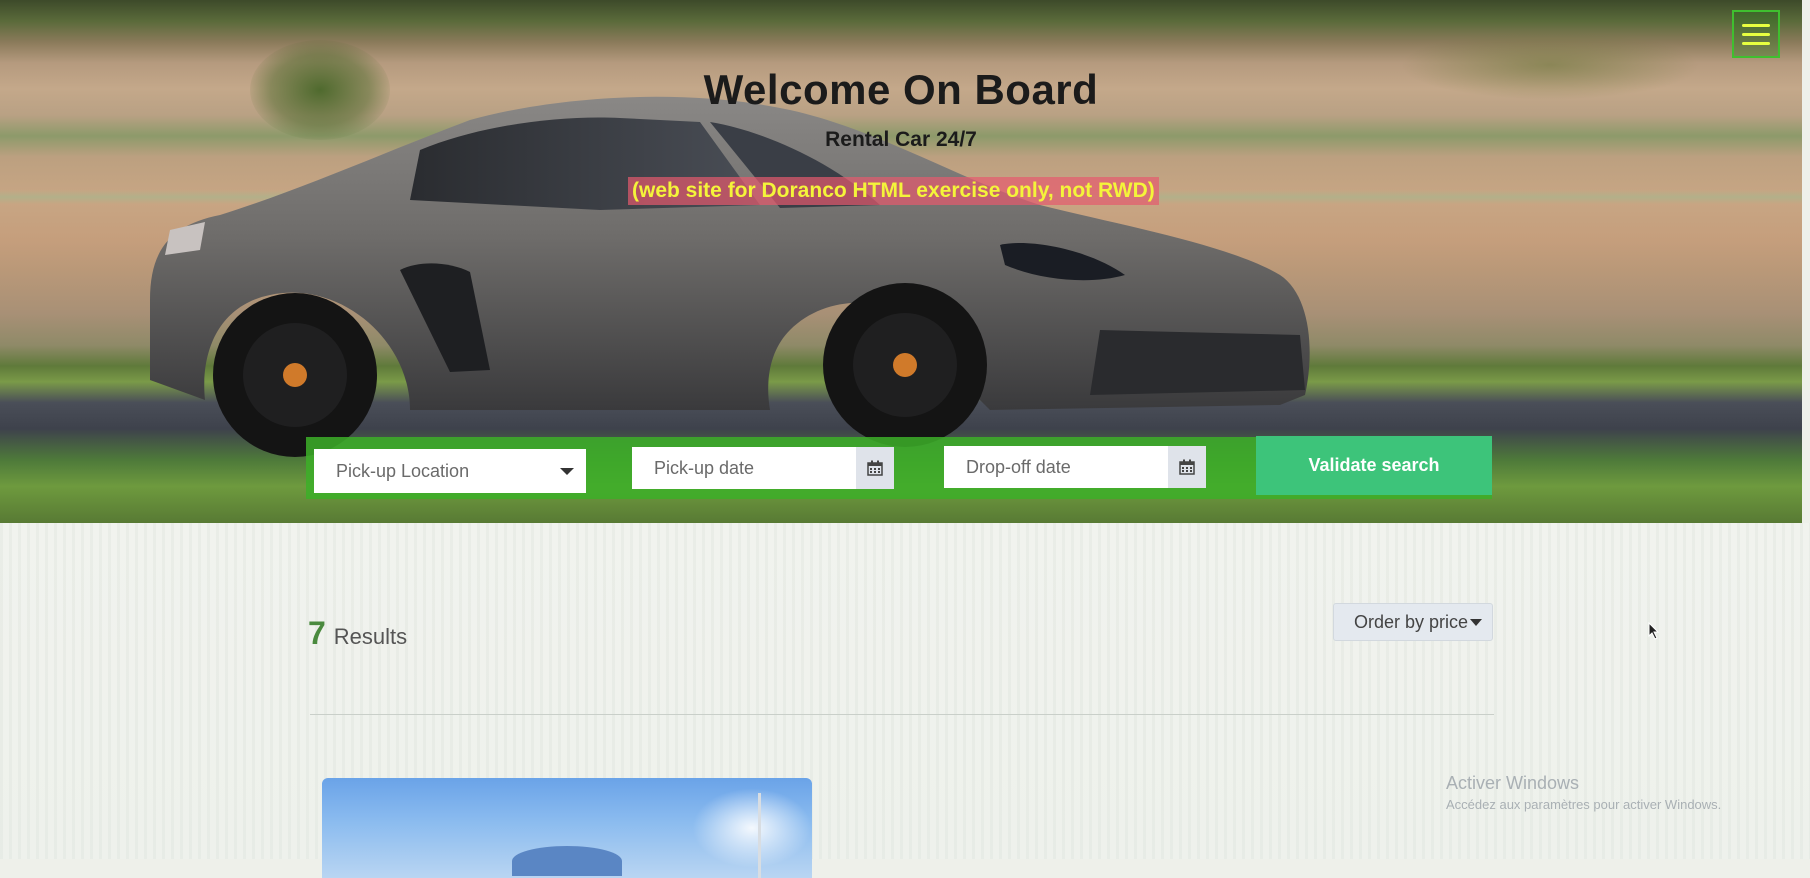 The image size is (1810, 878). What do you see at coordinates (317, 633) in the screenshot?
I see `results-count: 7` at bounding box center [317, 633].